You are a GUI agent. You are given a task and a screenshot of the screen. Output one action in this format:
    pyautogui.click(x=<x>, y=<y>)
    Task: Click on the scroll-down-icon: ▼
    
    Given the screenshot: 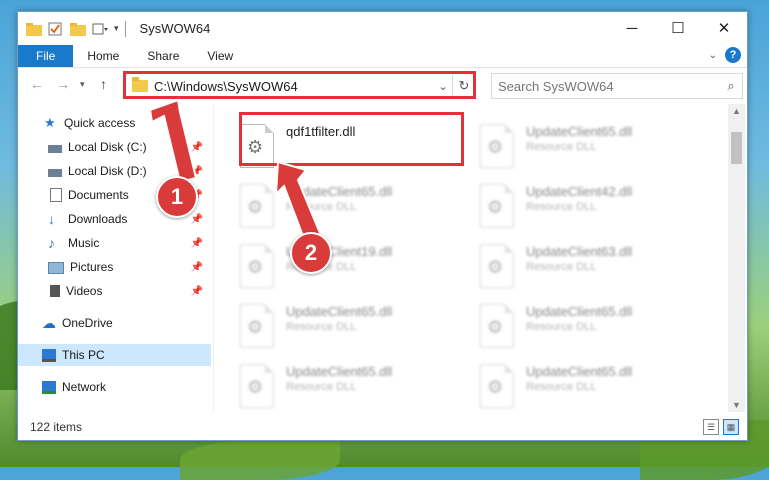 What is the action you would take?
    pyautogui.click(x=736, y=405)
    